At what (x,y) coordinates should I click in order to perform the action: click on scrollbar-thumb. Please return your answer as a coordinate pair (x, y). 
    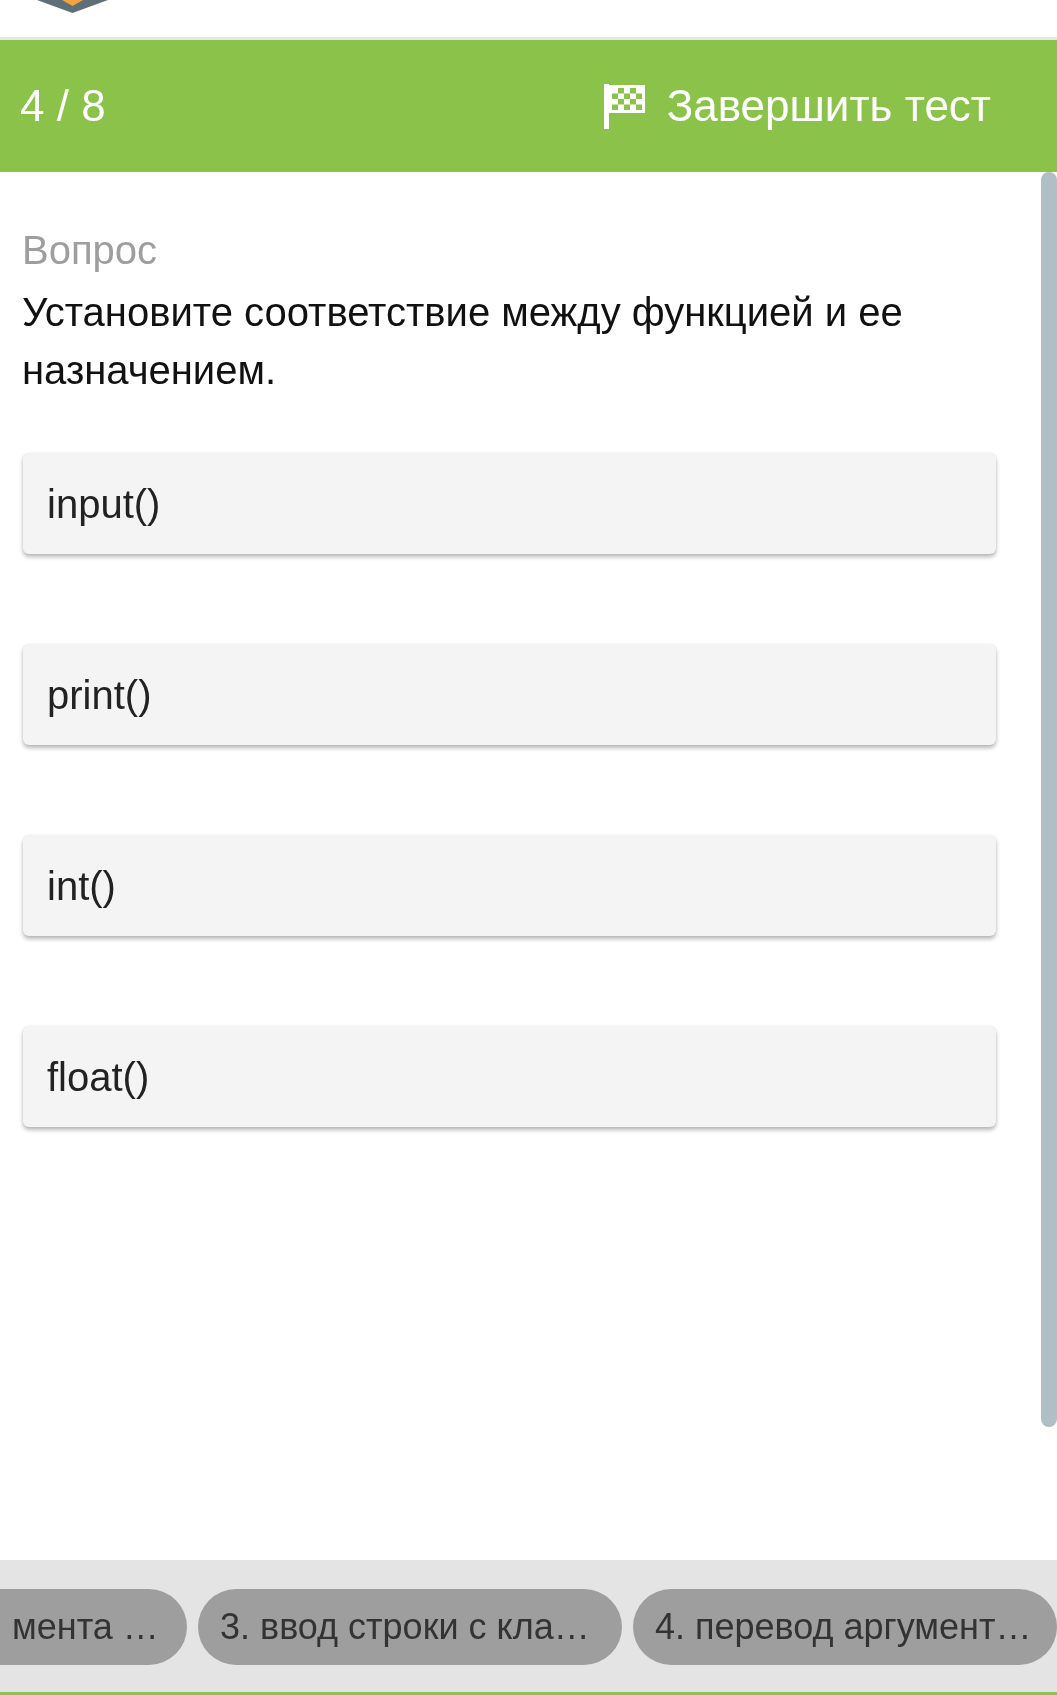
    Looking at the image, I should click on (1049, 799).